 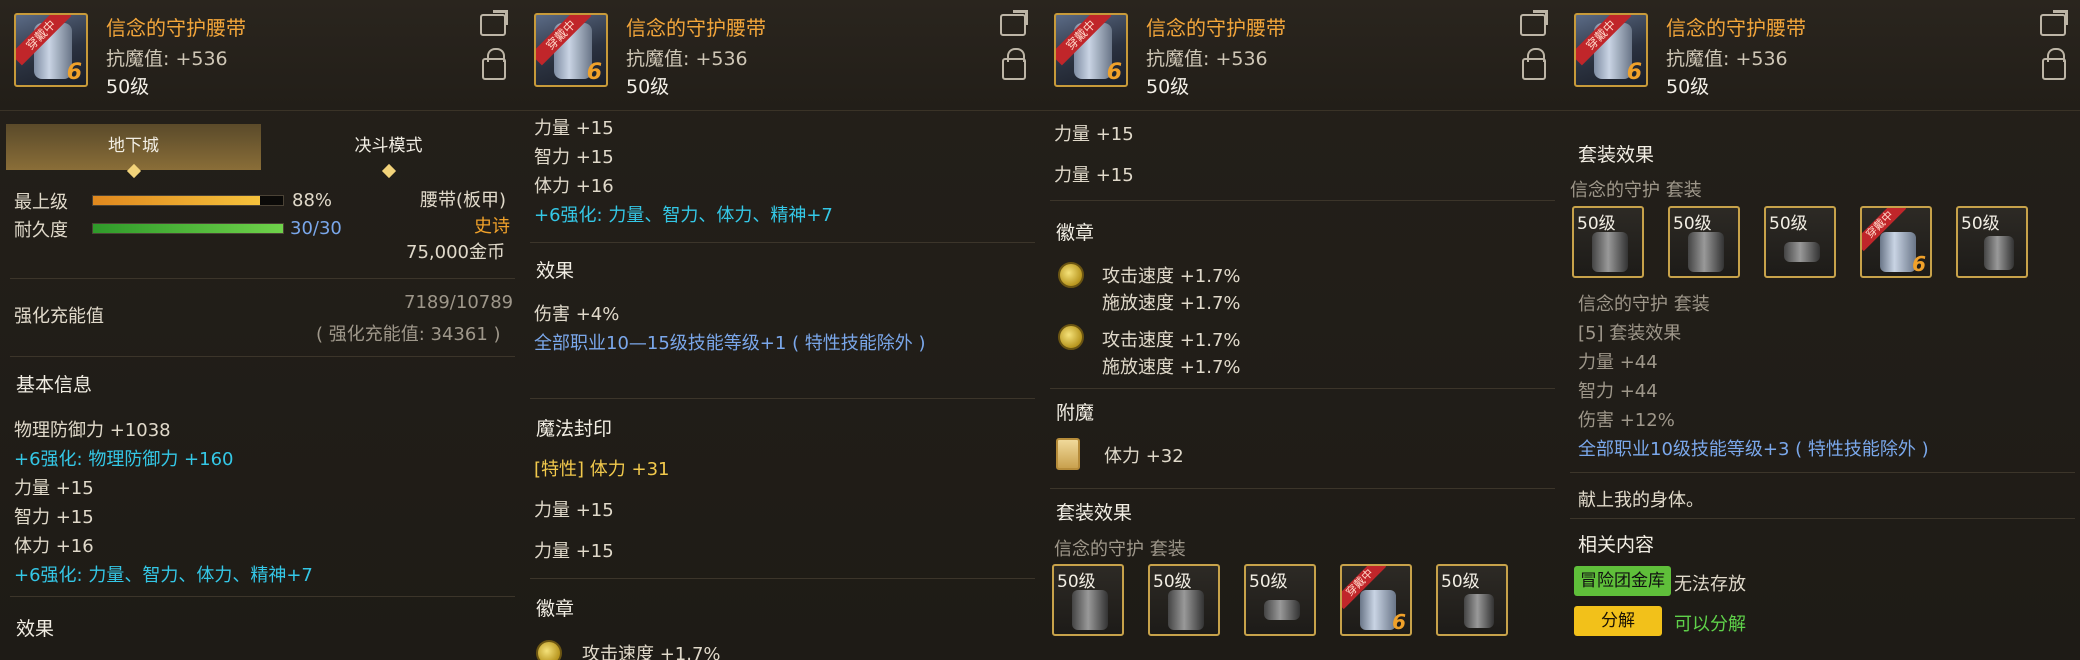 I want to click on disassemble-button: 分解, so click(x=1618, y=621).